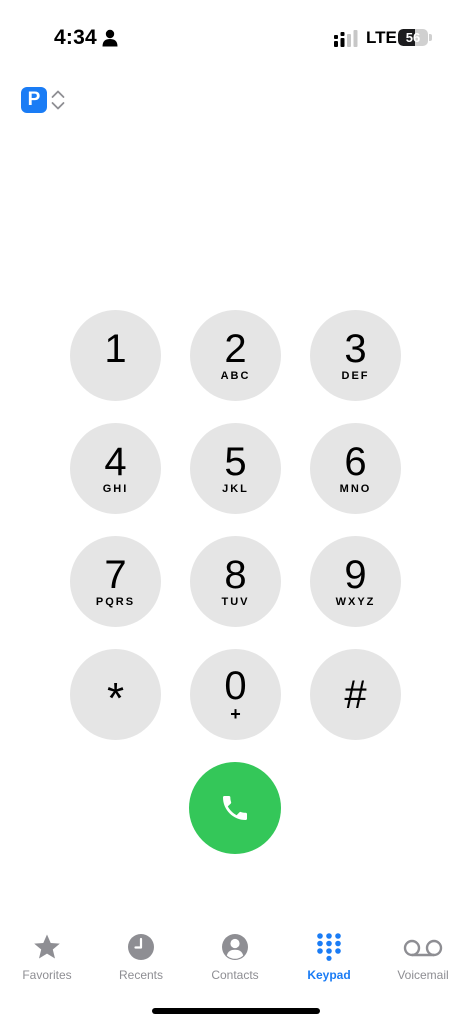 Image resolution: width=471 pixels, height=1024 pixels. Describe the element at coordinates (329, 975) in the screenshot. I see `tab-label: Keypad` at that location.